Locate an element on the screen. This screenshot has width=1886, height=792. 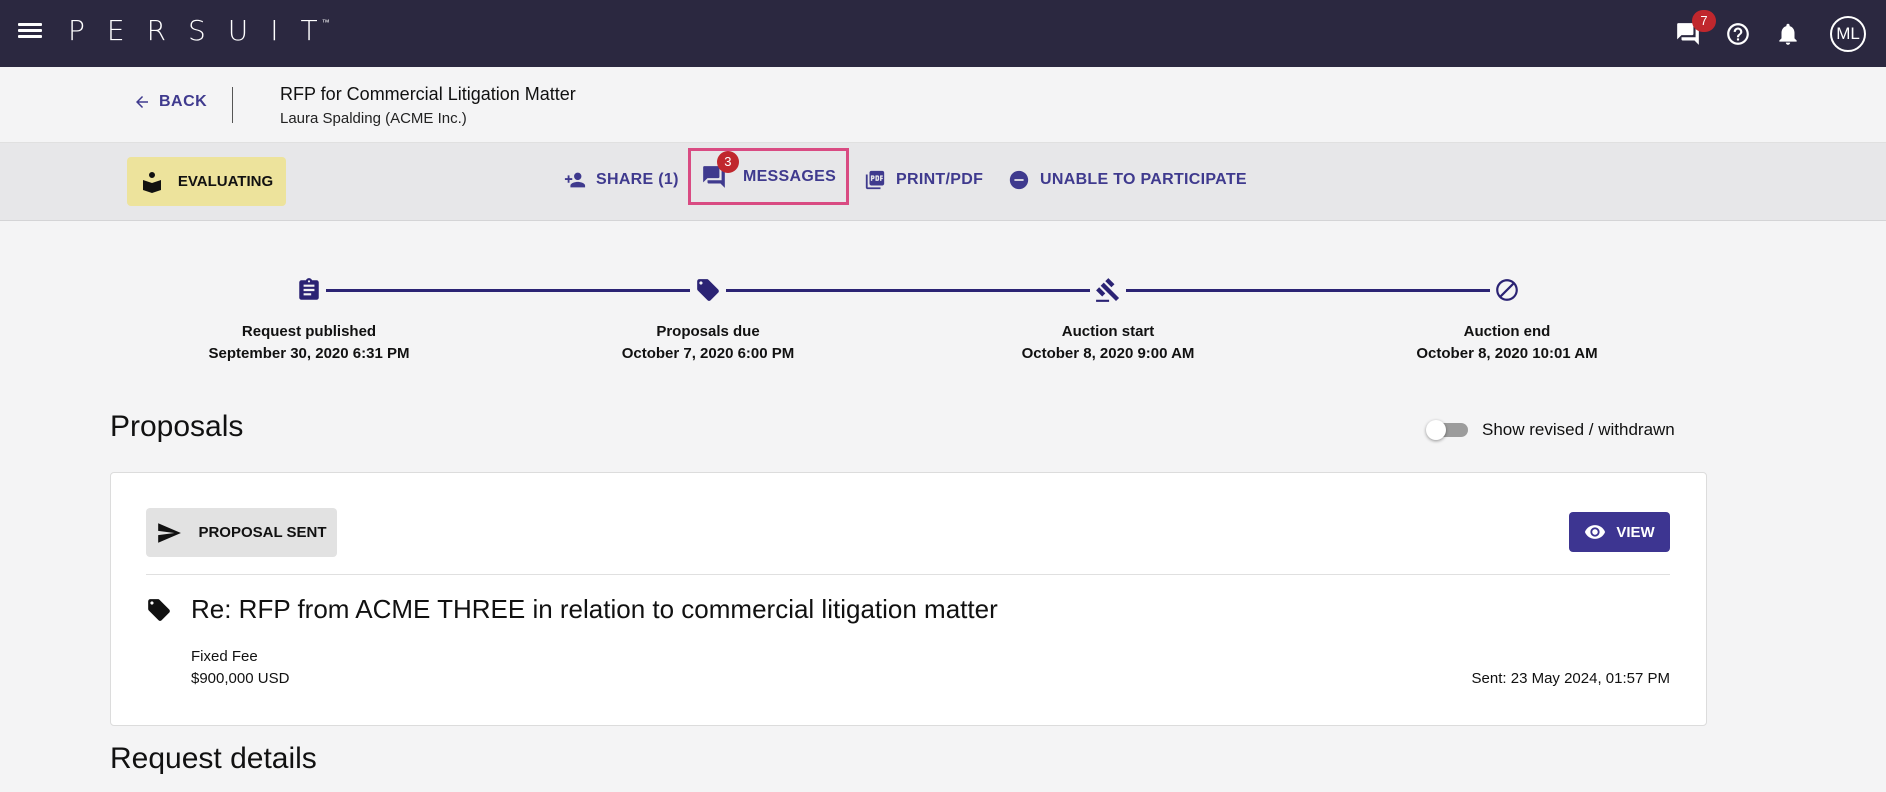
card-divider is located at coordinates (908, 574).